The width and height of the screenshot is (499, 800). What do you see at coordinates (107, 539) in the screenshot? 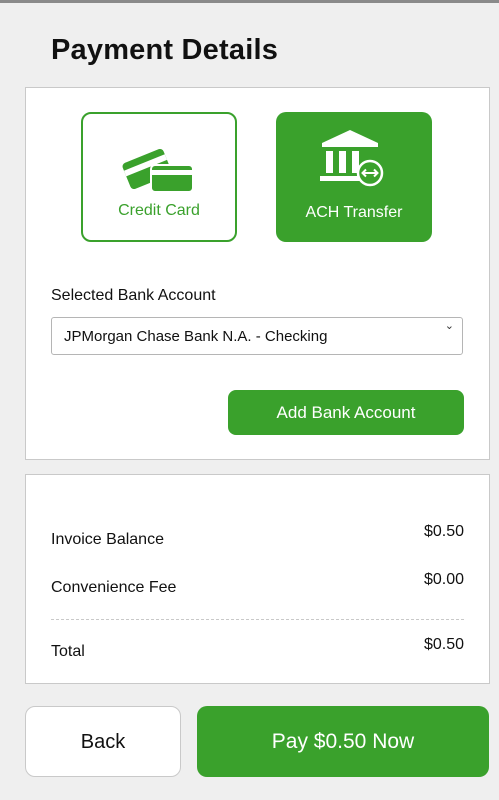
I see `invoice-balance-label: Invoice Balance` at bounding box center [107, 539].